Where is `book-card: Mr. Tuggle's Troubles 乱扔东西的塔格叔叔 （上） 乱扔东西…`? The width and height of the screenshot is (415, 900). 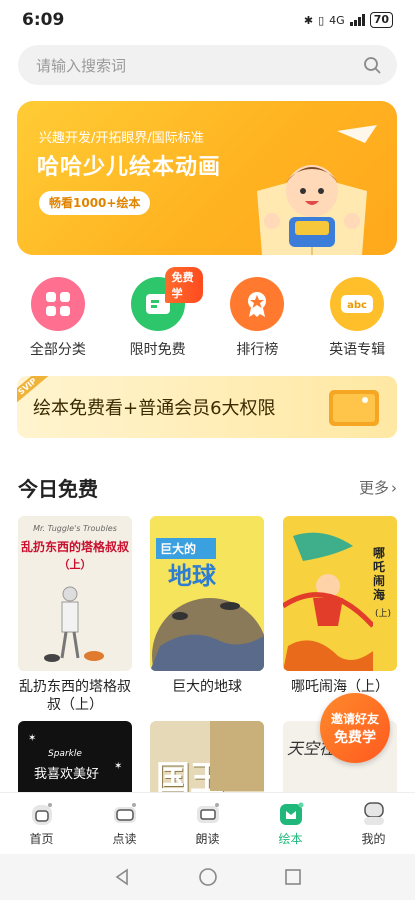
book-card: Mr. Tuggle's Troubles 乱扔东西的塔格叔叔 （上） 乱扔东西… is located at coordinates (75, 615).